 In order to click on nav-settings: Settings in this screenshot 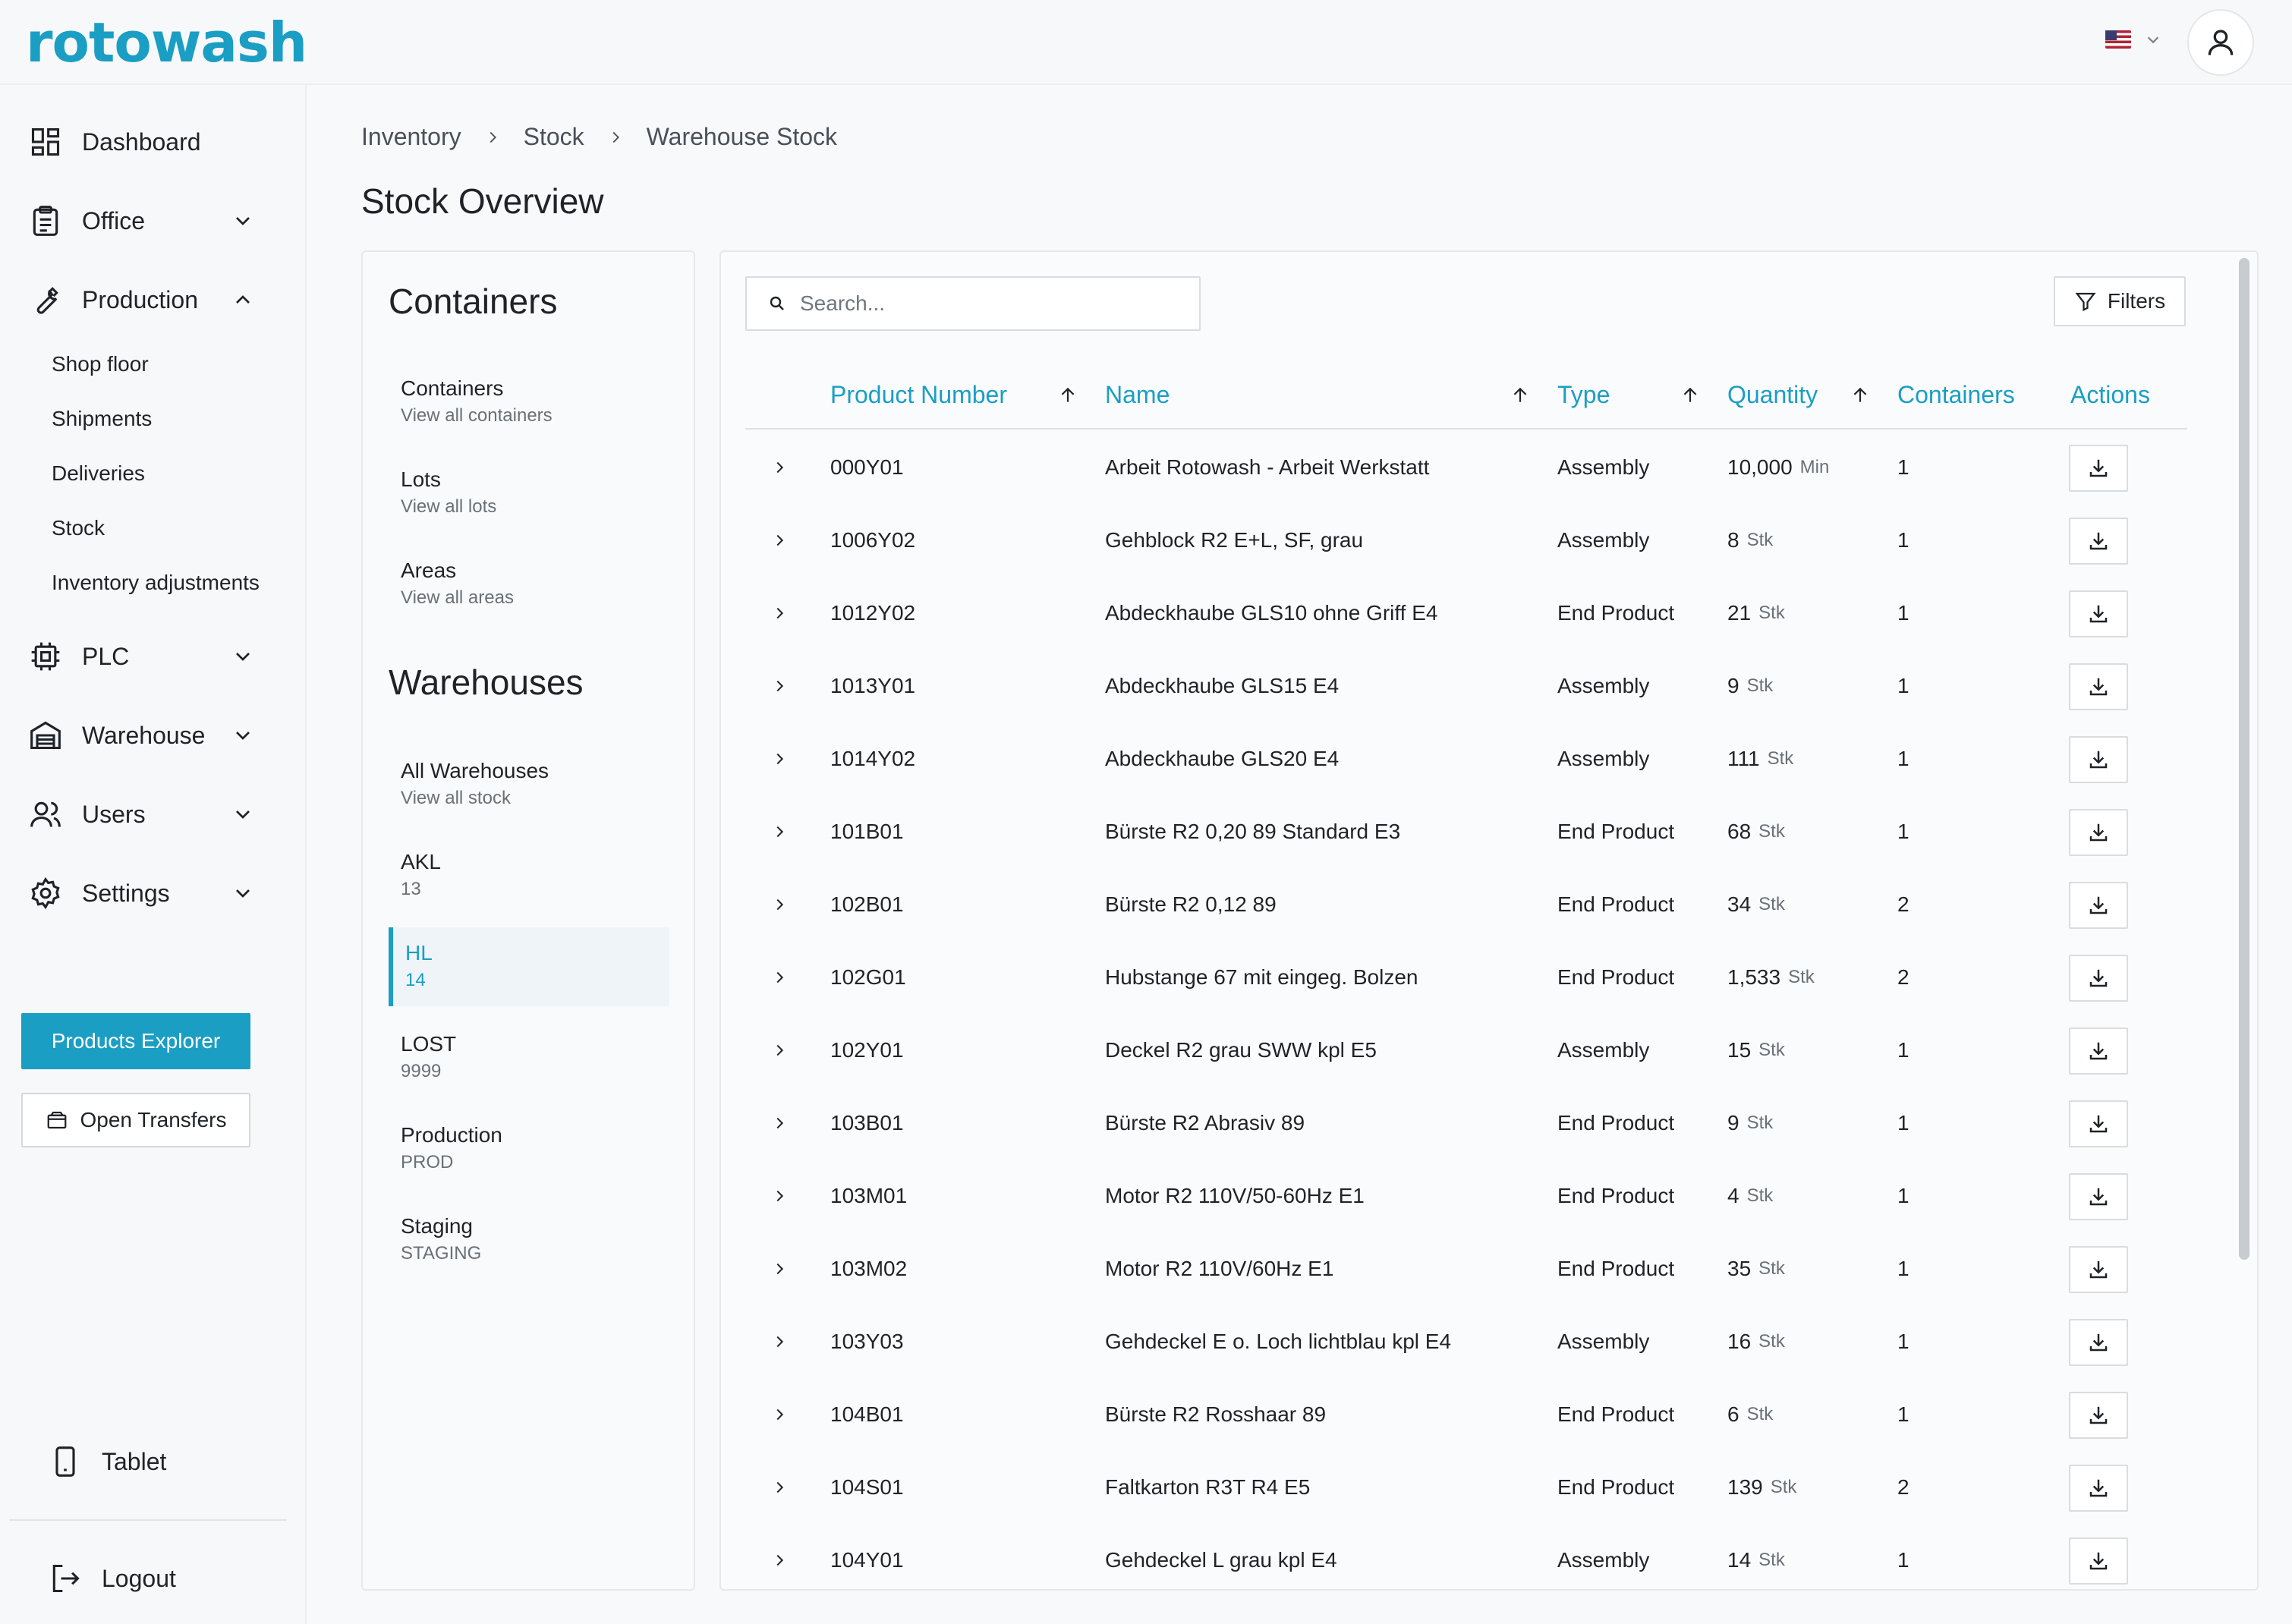, I will do `click(141, 893)`.